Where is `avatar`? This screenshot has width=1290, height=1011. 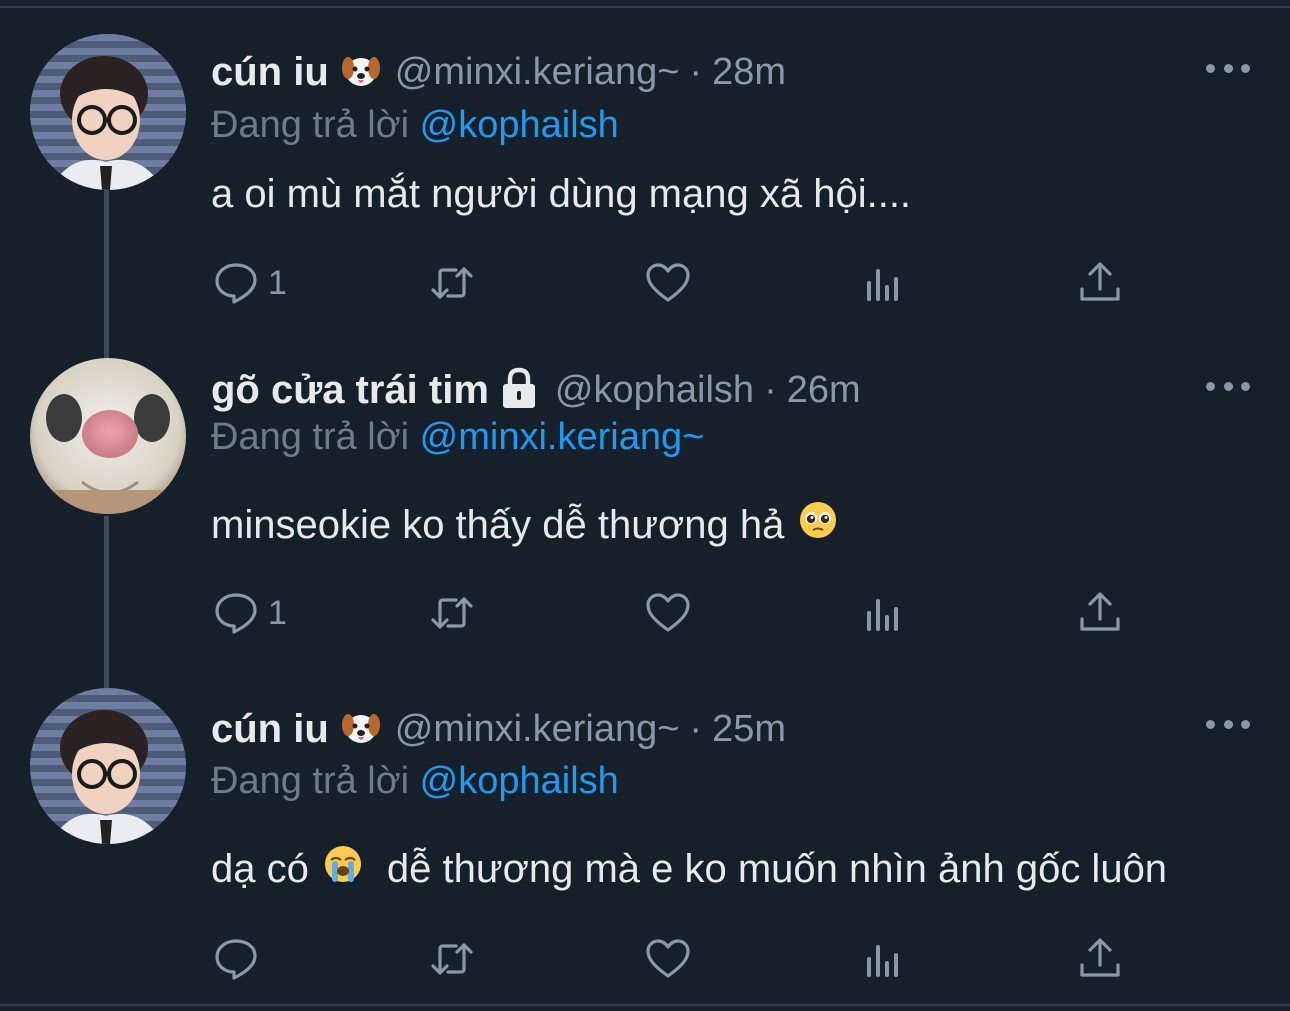
avatar is located at coordinates (108, 766).